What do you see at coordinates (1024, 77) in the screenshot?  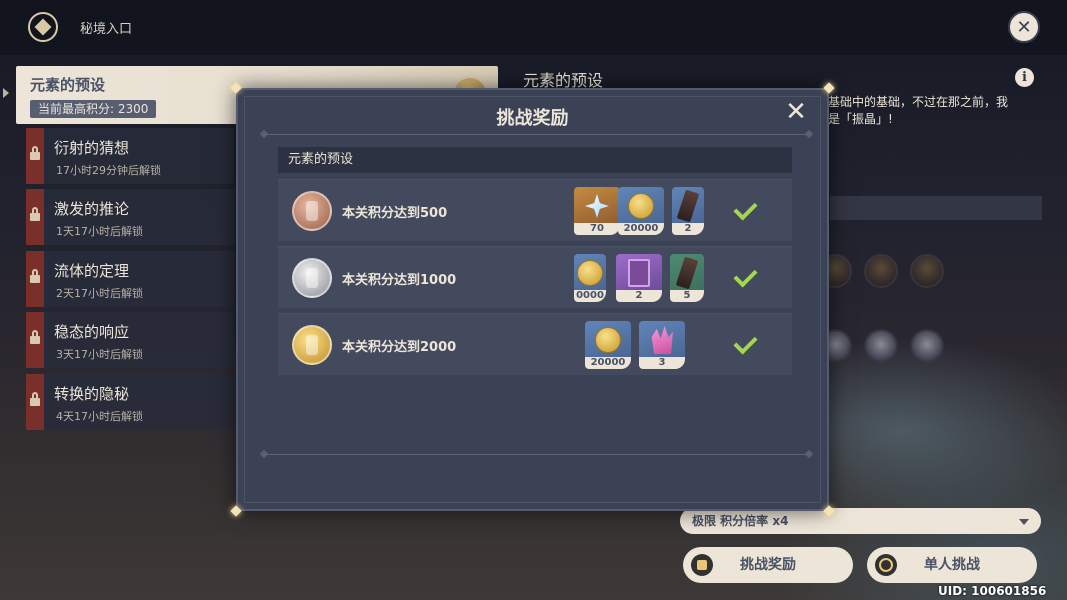 I see `info-icon: i` at bounding box center [1024, 77].